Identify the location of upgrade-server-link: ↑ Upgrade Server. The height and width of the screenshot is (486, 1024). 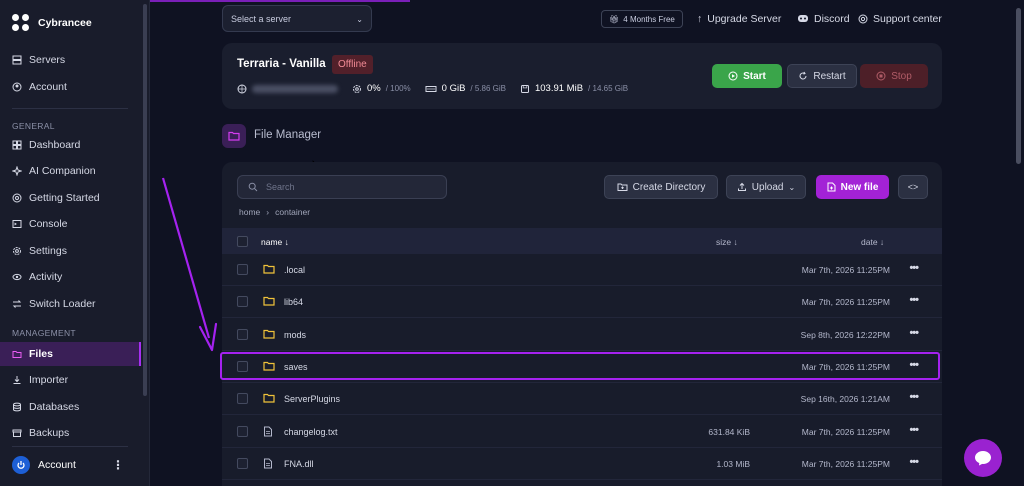
(739, 19).